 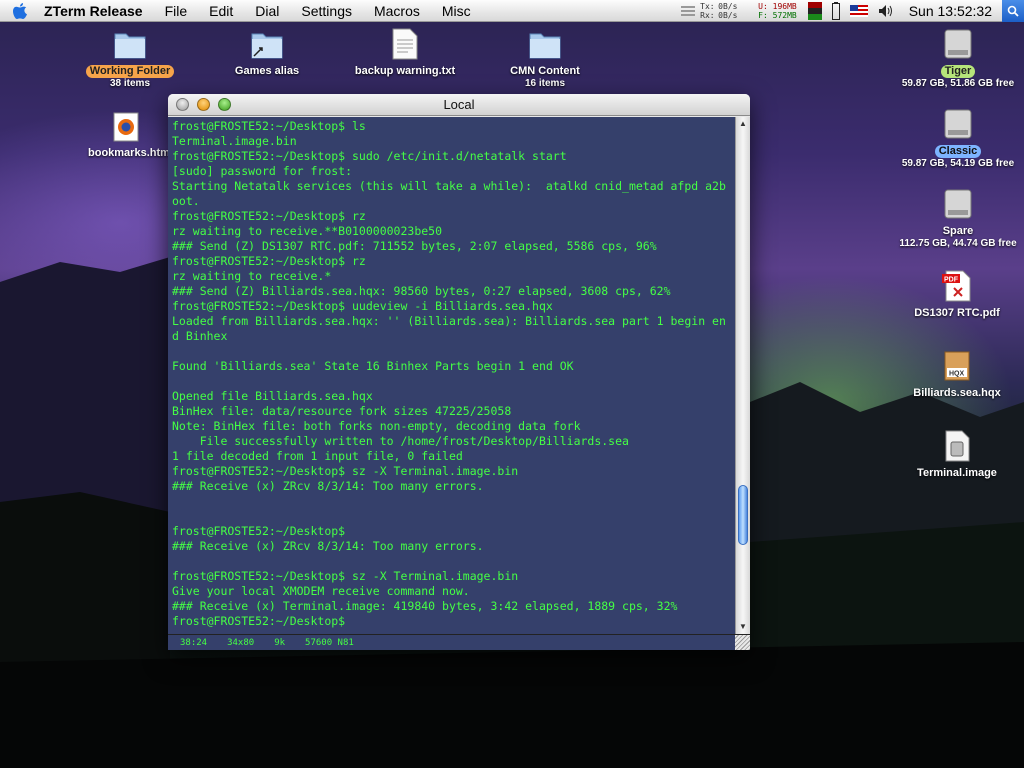 What do you see at coordinates (958, 231) in the screenshot?
I see `desktop-icon-label: Spare` at bounding box center [958, 231].